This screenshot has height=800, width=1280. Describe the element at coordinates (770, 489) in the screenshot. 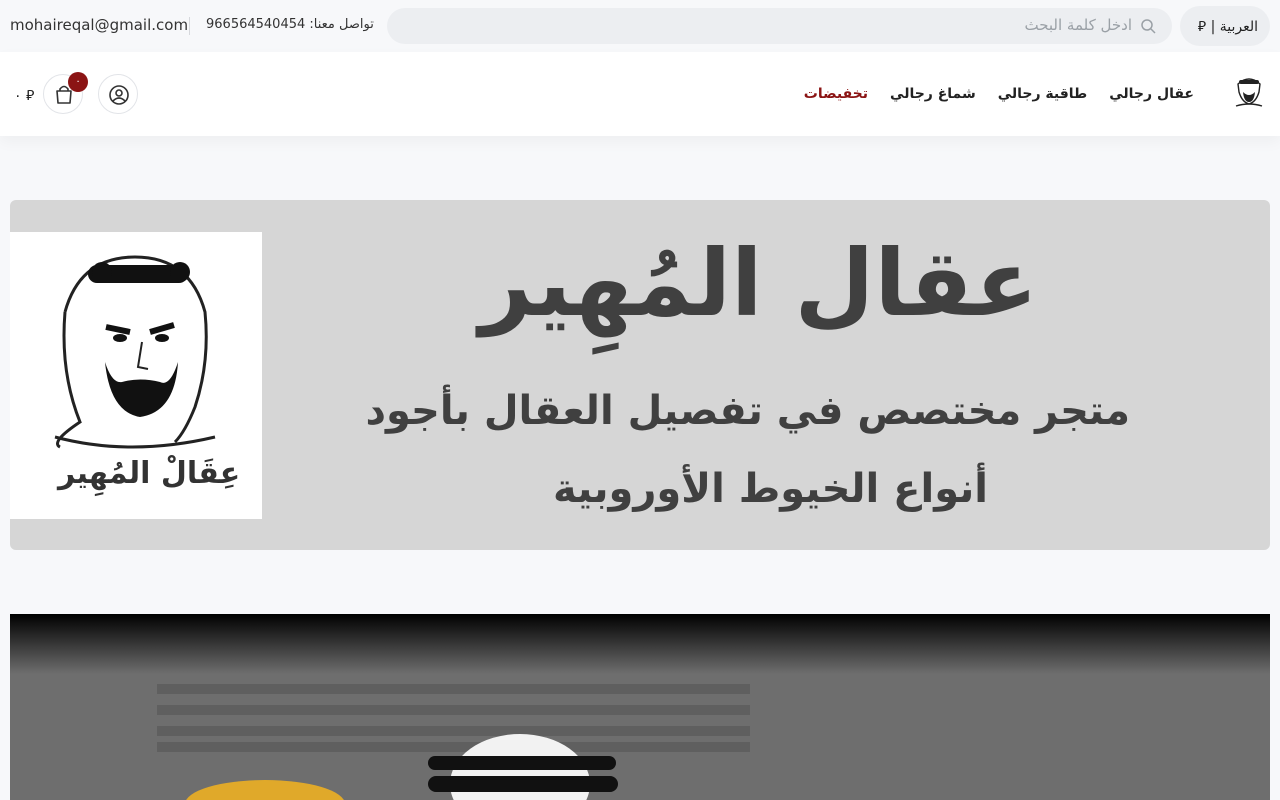

I see `banner-subtitle-line2: أنواع الخيوط الأوروبية` at that location.